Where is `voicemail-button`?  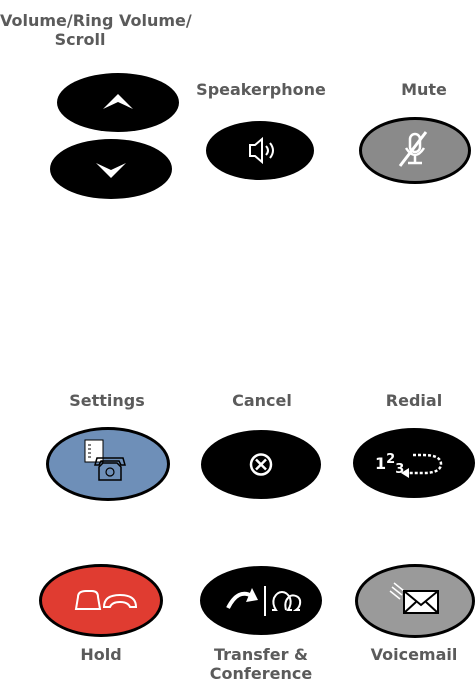
voicemail-button is located at coordinates (415, 601).